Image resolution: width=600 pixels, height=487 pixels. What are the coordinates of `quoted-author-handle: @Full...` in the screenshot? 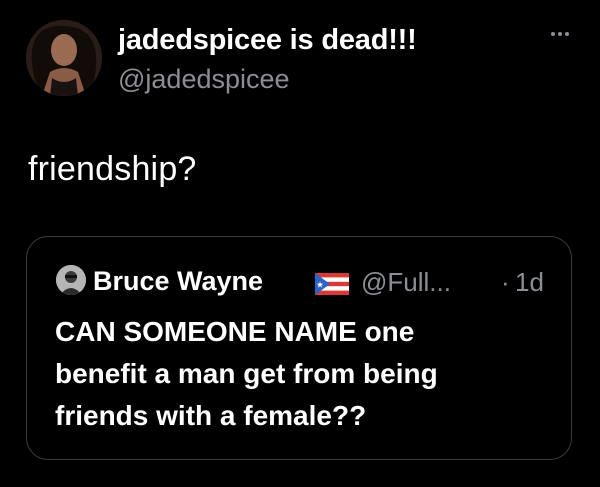 It's located at (406, 282).